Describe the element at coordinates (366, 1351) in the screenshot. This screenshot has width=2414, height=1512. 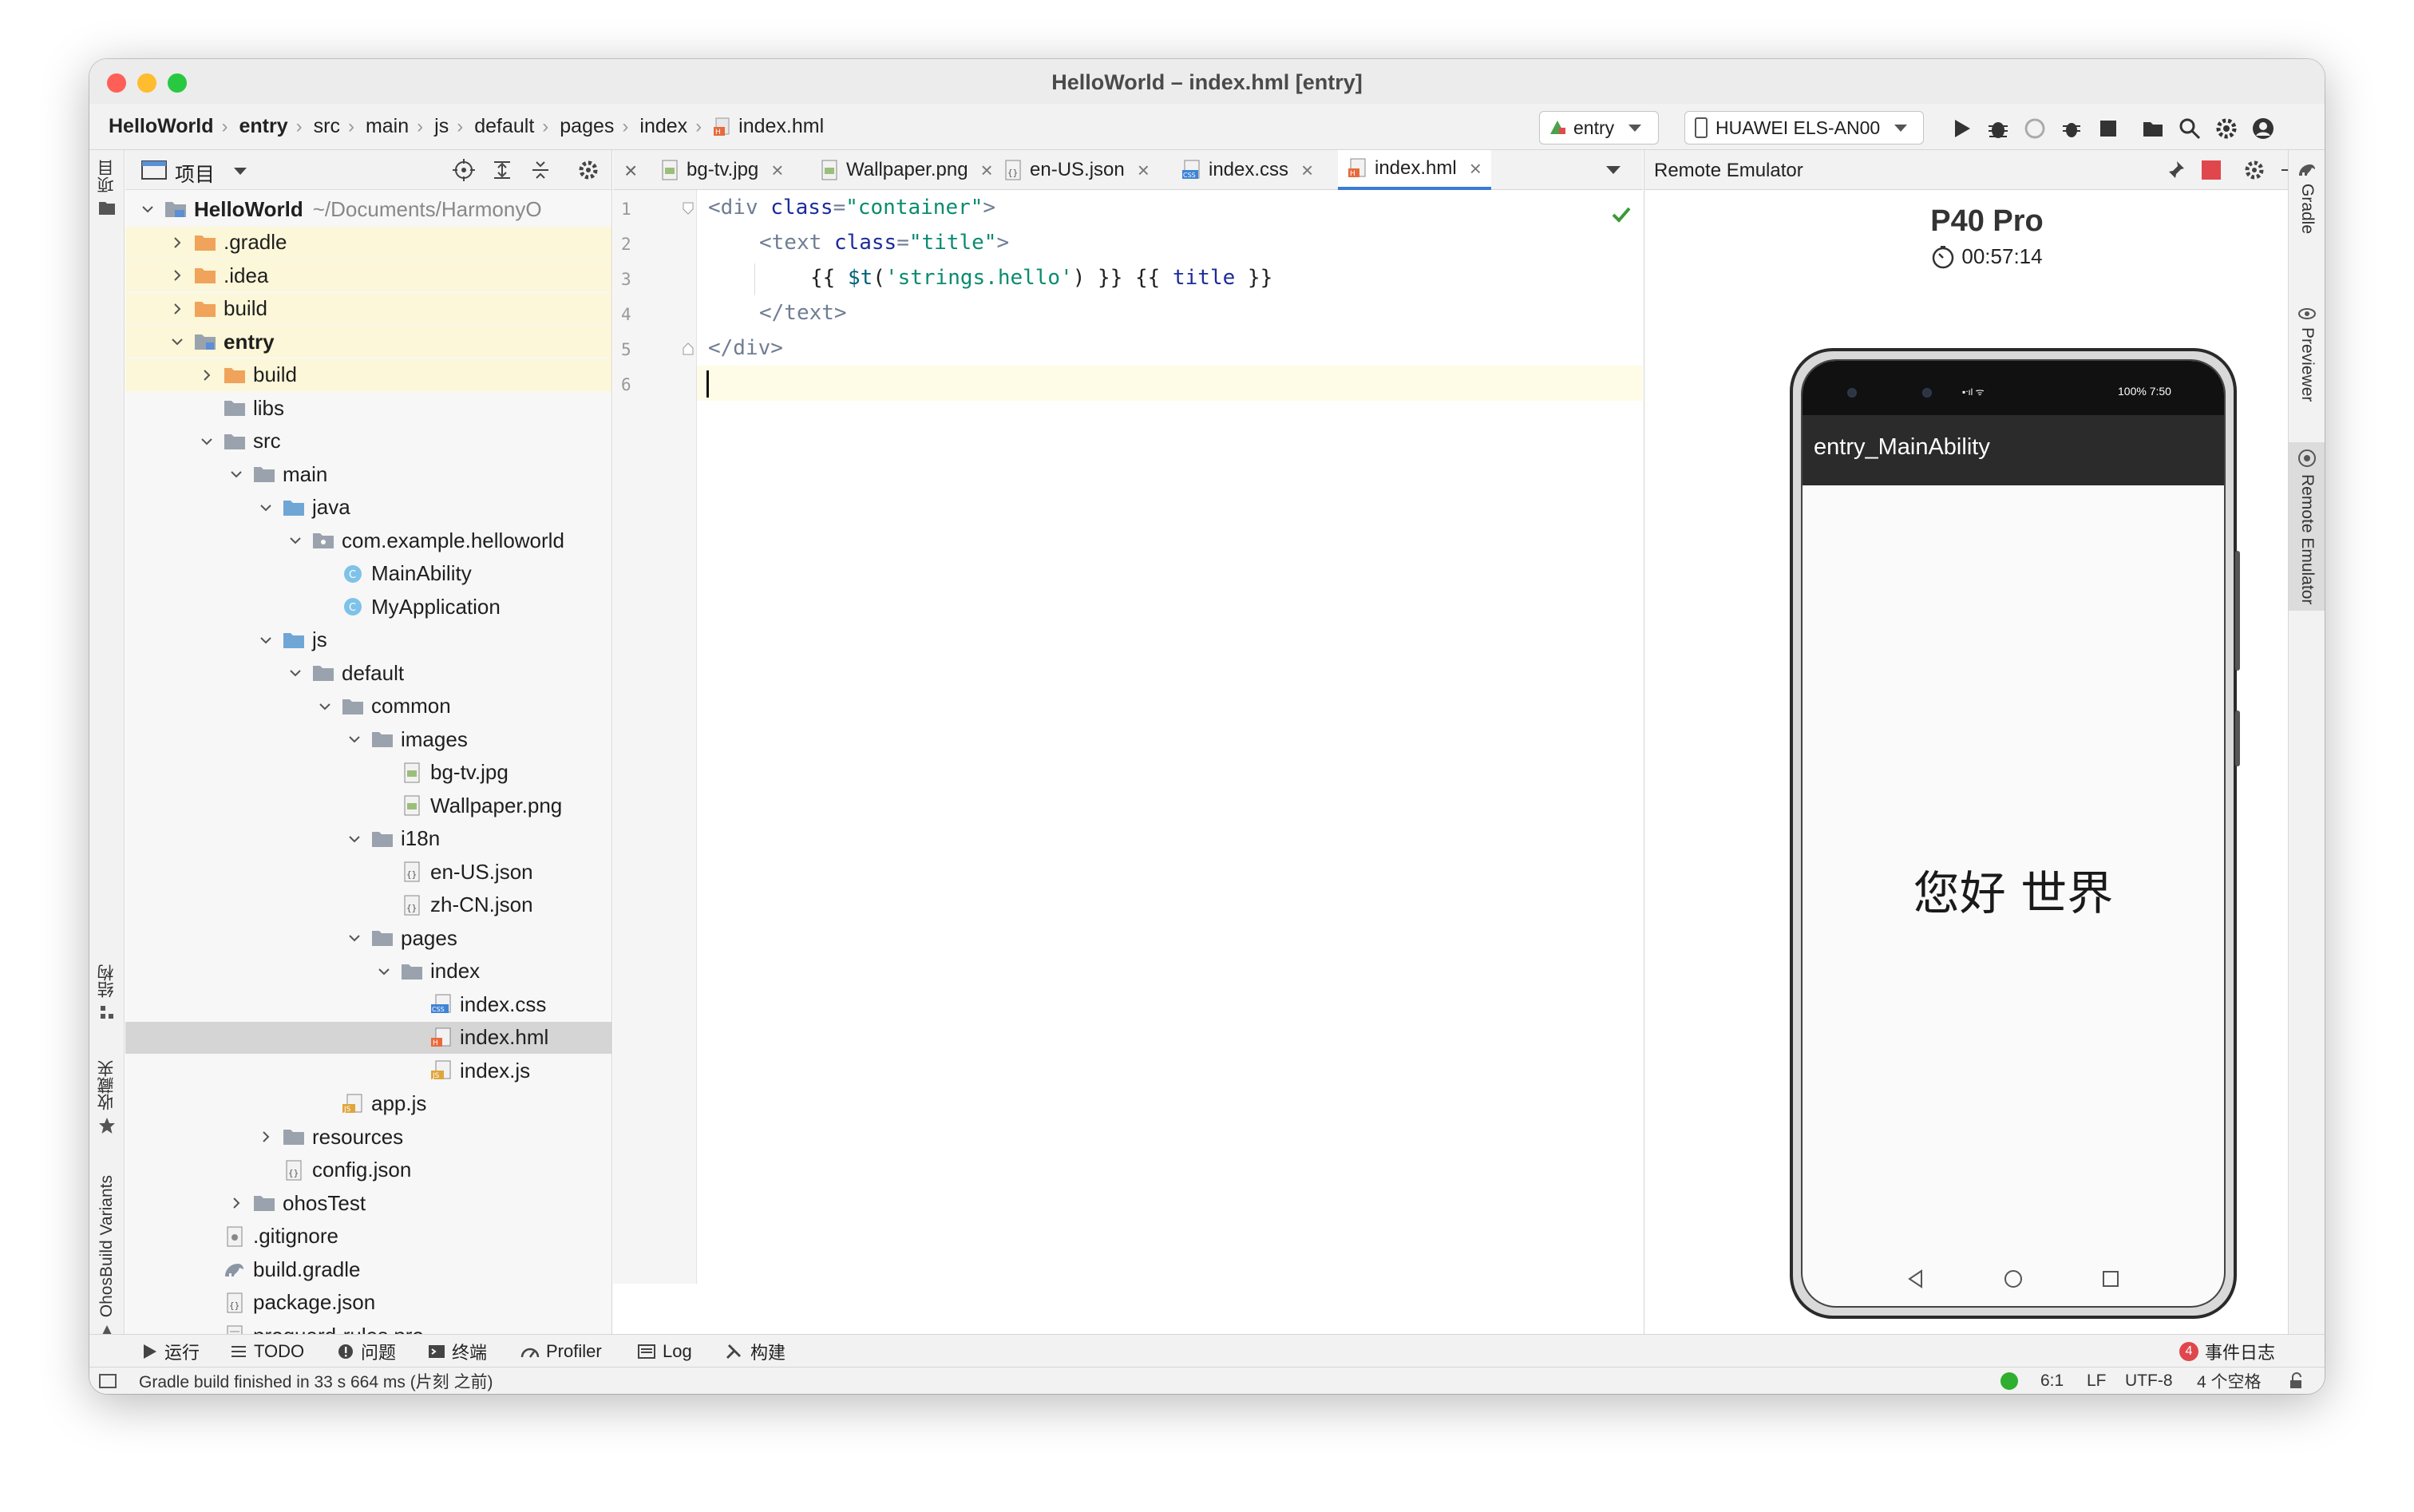
I see `tool-problems-button: 问题` at that location.